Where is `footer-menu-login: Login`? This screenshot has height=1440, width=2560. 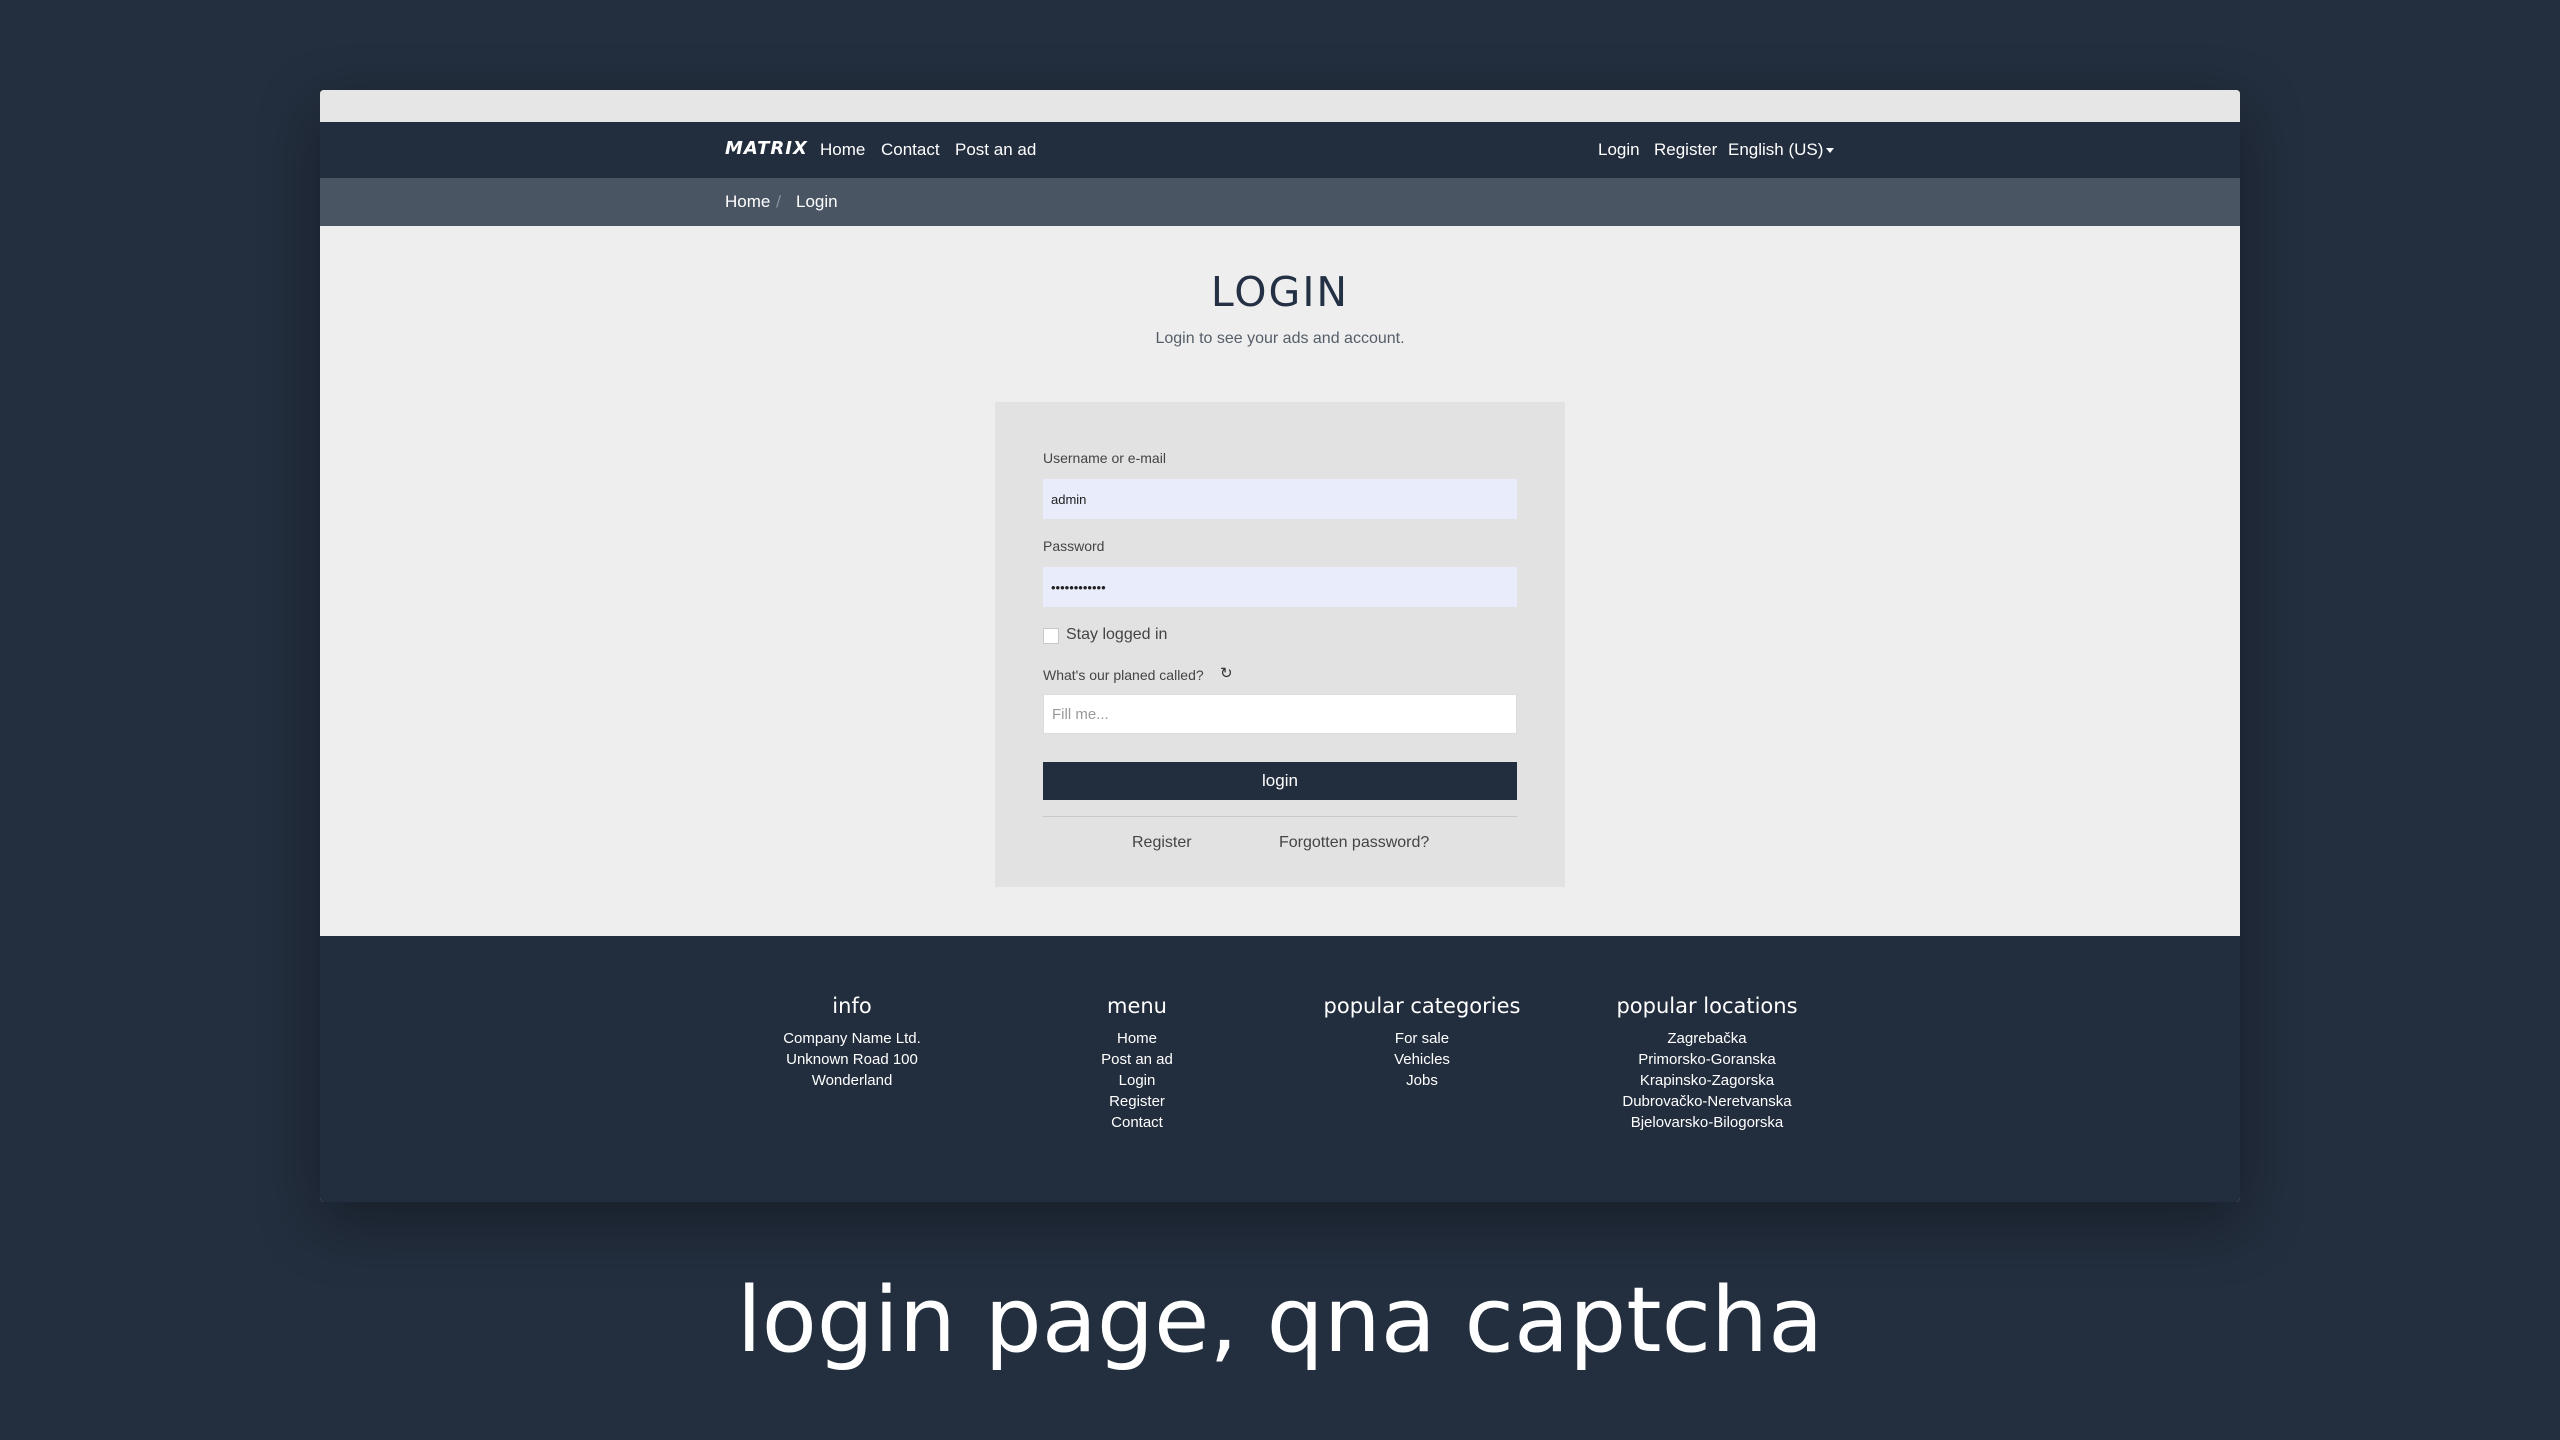 footer-menu-login: Login is located at coordinates (1137, 1080).